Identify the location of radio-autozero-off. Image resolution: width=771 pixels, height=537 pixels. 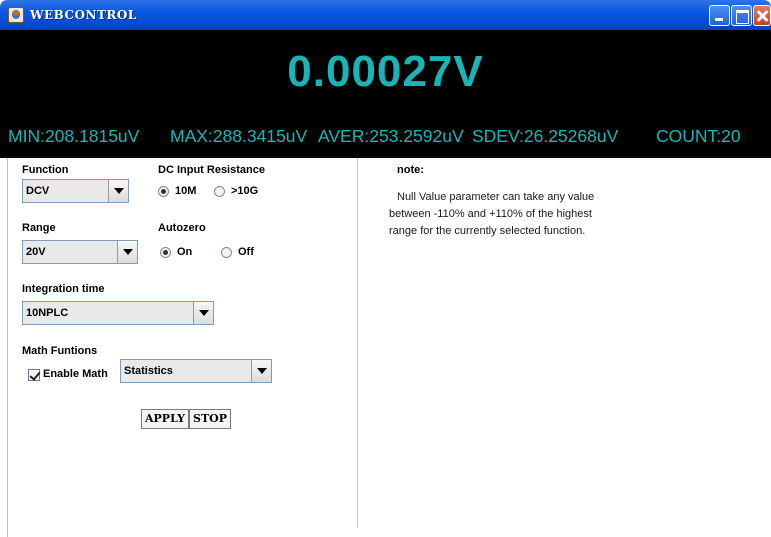
(226, 252).